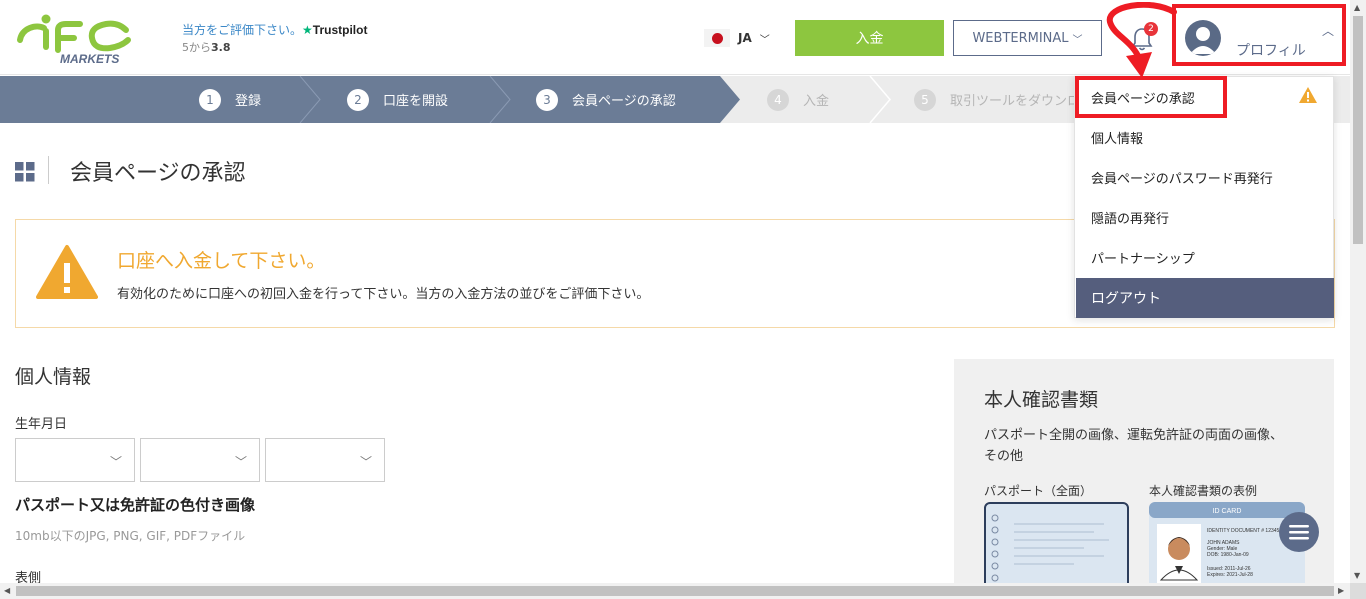  What do you see at coordinates (7, 590) in the screenshot?
I see `scroll-left-icon: ◀` at bounding box center [7, 590].